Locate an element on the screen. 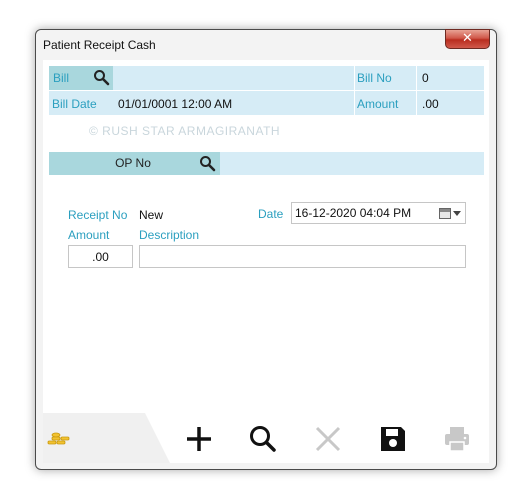 Image resolution: width=531 pixels, height=500 pixels. calendar-icon is located at coordinates (445, 213).